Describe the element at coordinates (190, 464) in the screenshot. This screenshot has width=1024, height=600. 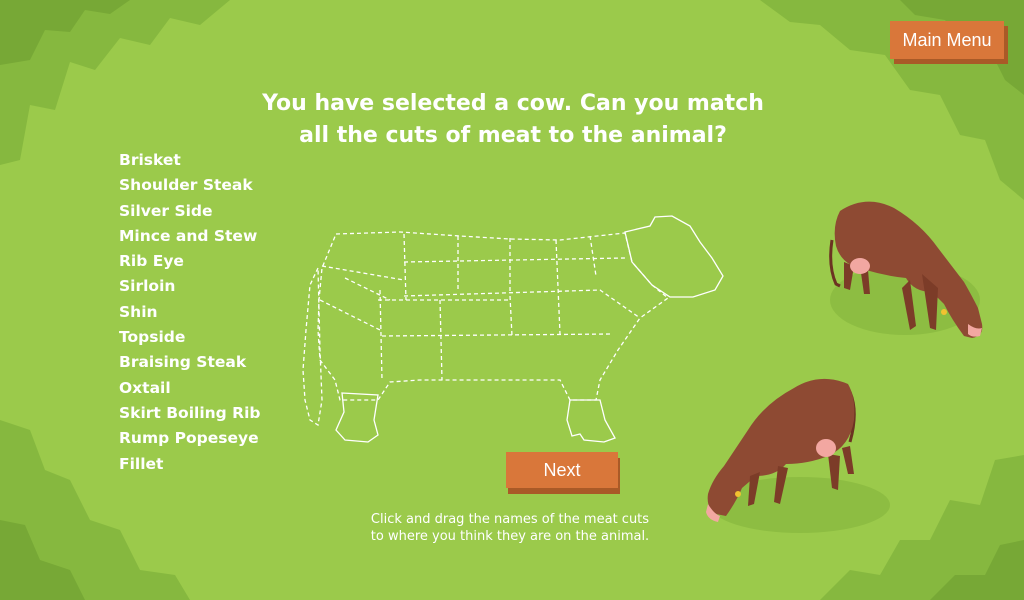
I see `meat-cut-label-fillet: Fillet` at that location.